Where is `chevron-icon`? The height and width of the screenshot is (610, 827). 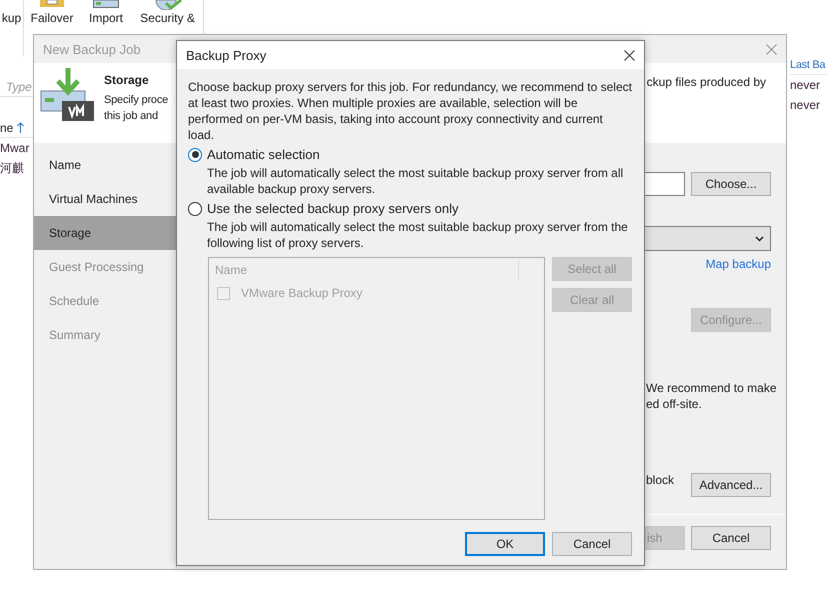 chevron-icon is located at coordinates (759, 239).